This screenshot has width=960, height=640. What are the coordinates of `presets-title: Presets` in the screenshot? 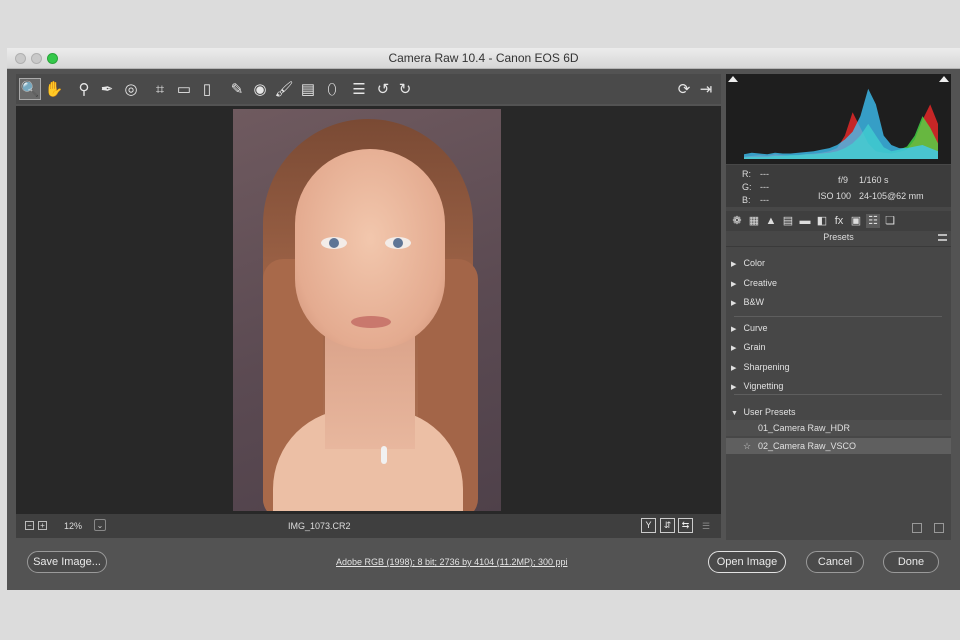 It's located at (838, 237).